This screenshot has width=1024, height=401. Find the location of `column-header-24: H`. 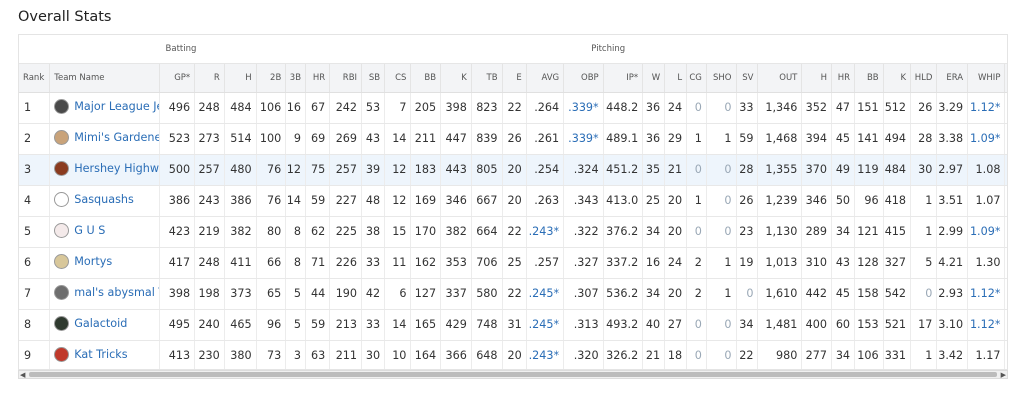

column-header-24: H is located at coordinates (817, 78).